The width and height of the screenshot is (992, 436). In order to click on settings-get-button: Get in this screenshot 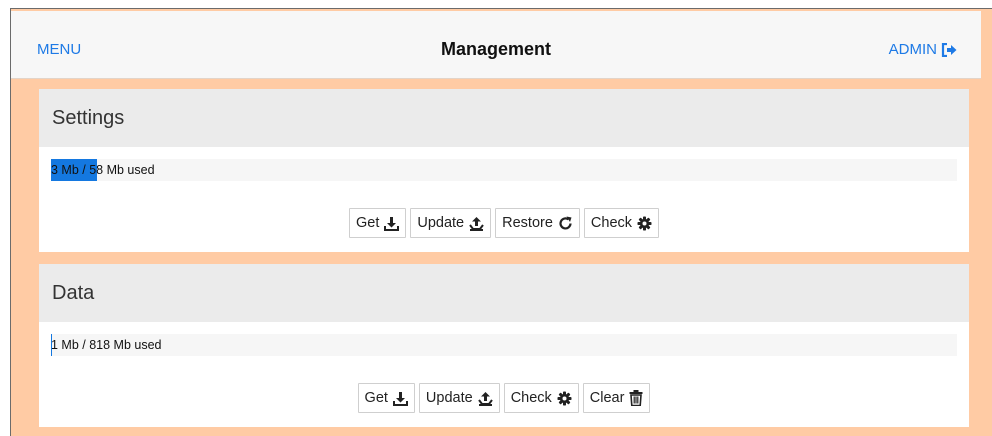, I will do `click(377, 223)`.